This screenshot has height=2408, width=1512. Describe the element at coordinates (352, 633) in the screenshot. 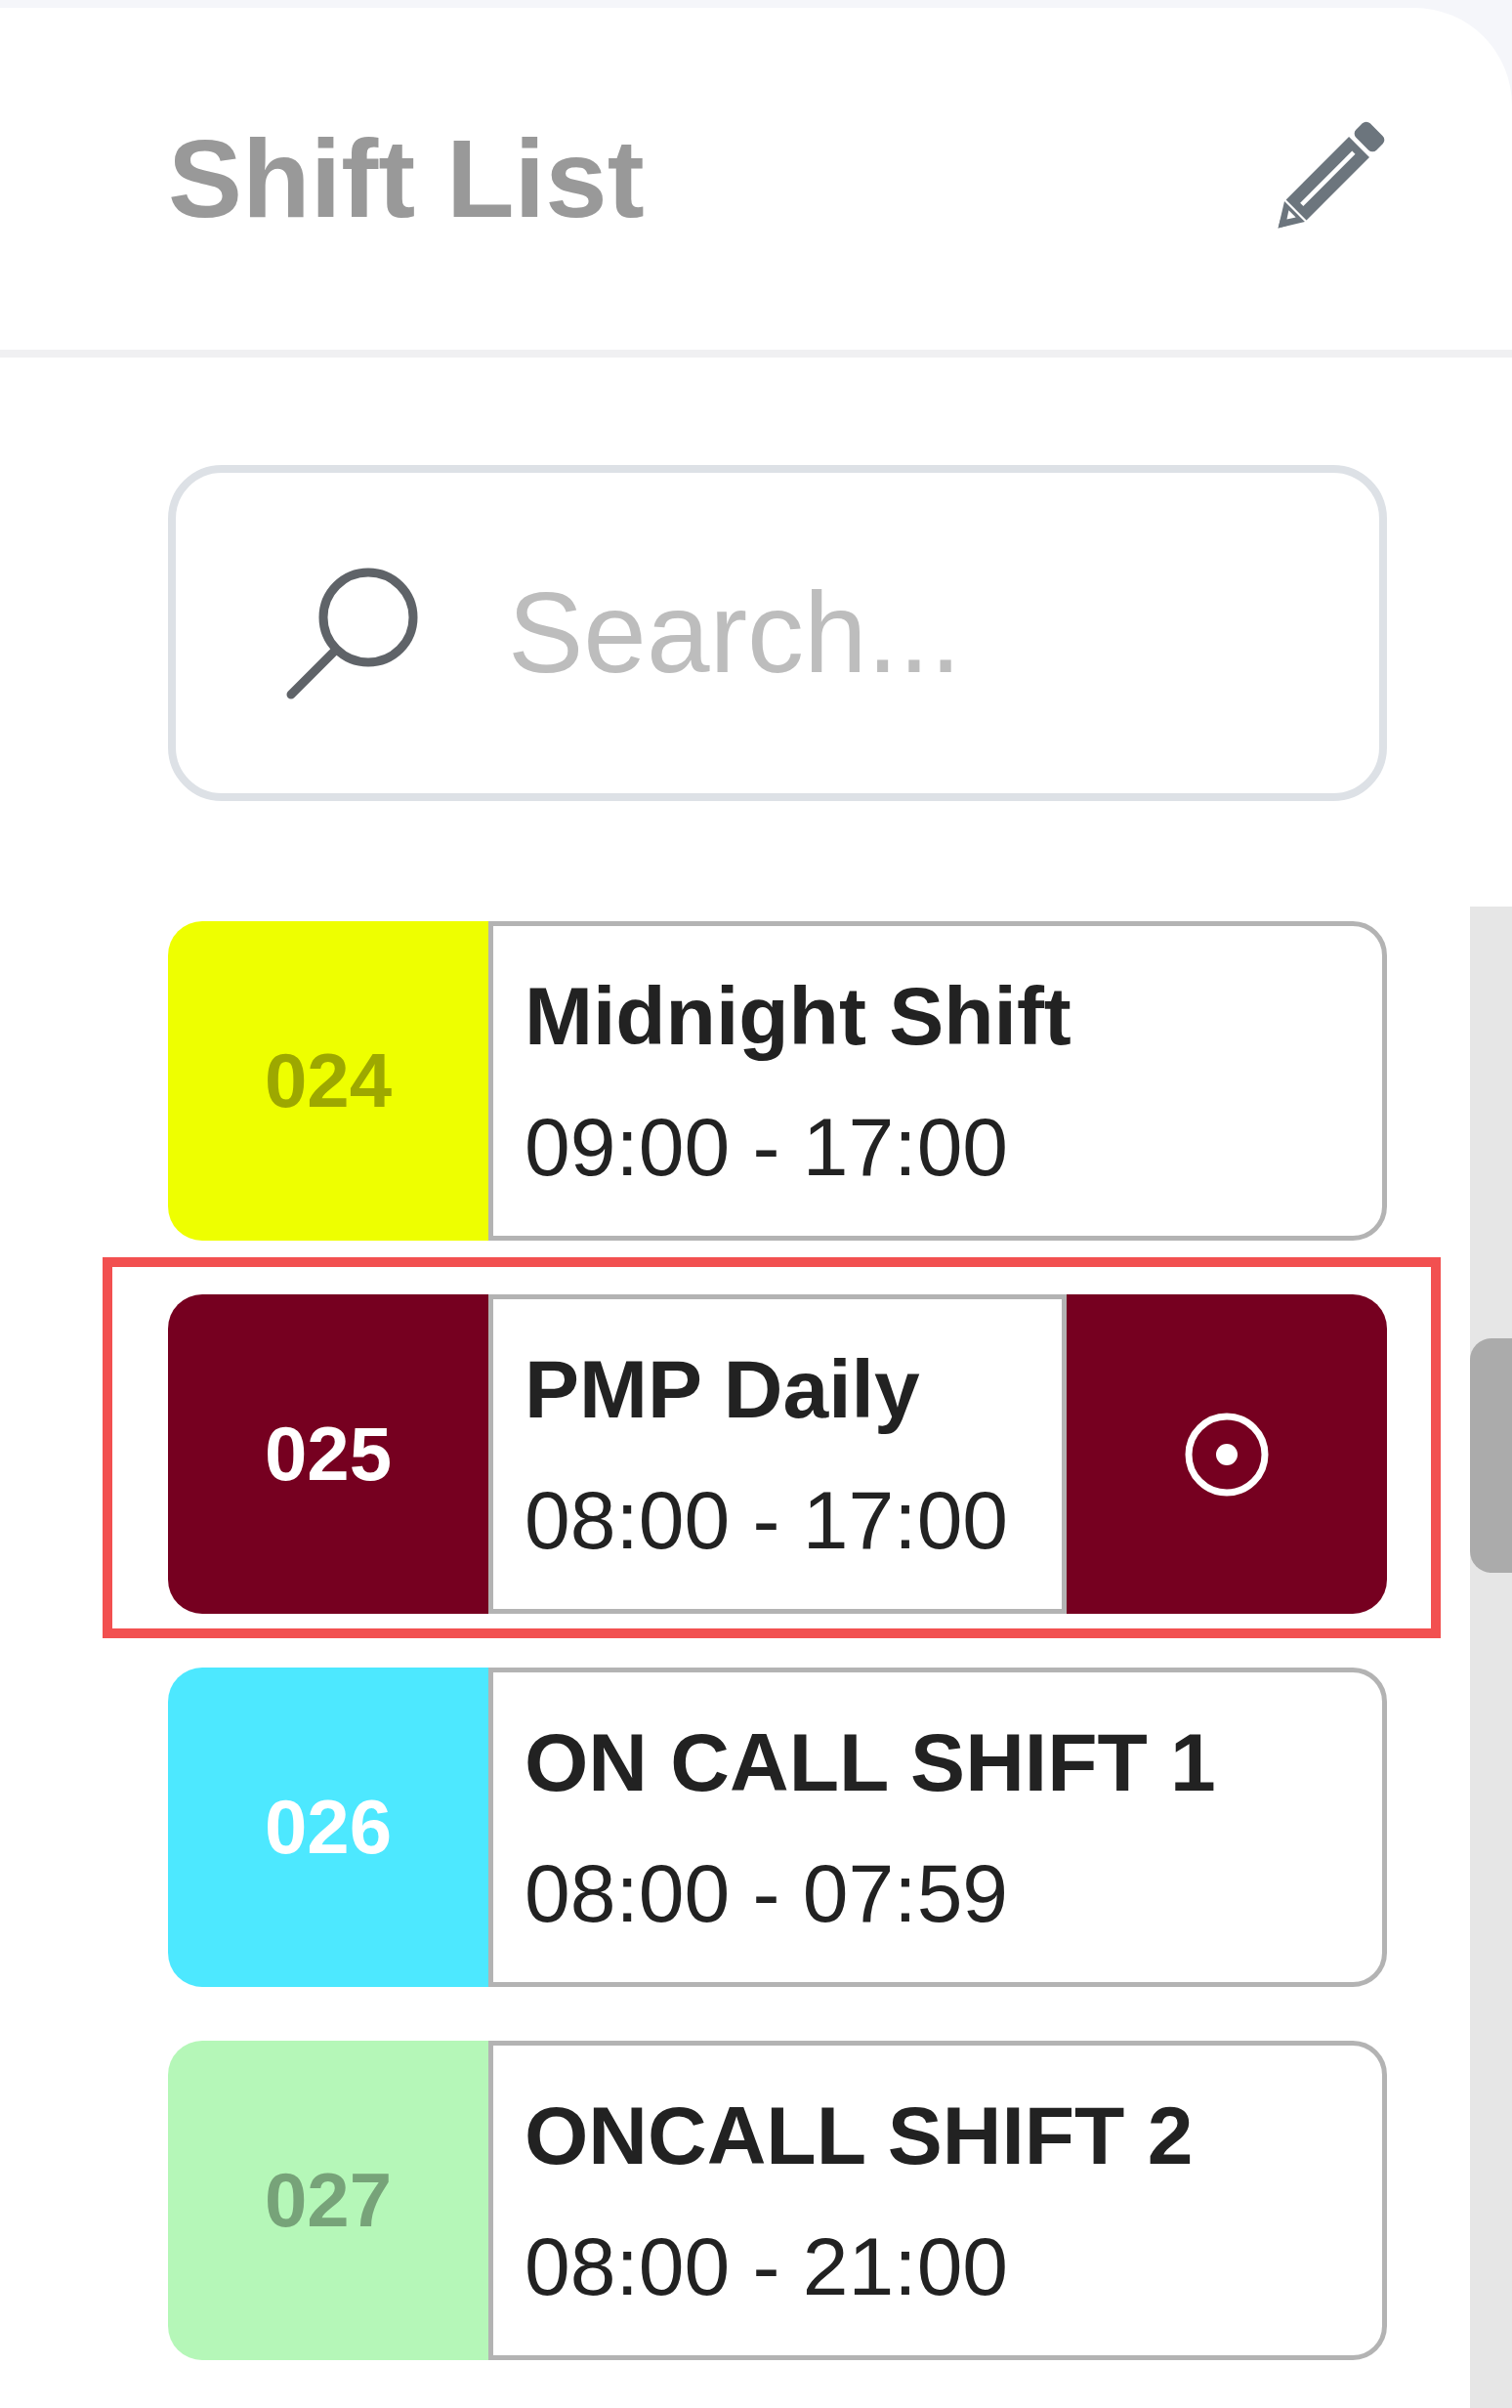

I see `search-icon` at that location.